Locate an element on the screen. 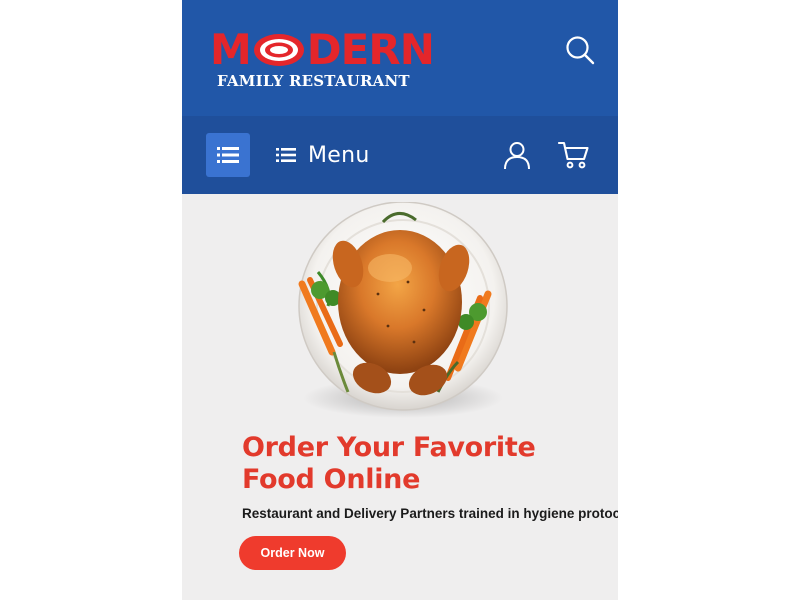  logo-tagline: FAMILY RESTAURANT is located at coordinates (313, 81).